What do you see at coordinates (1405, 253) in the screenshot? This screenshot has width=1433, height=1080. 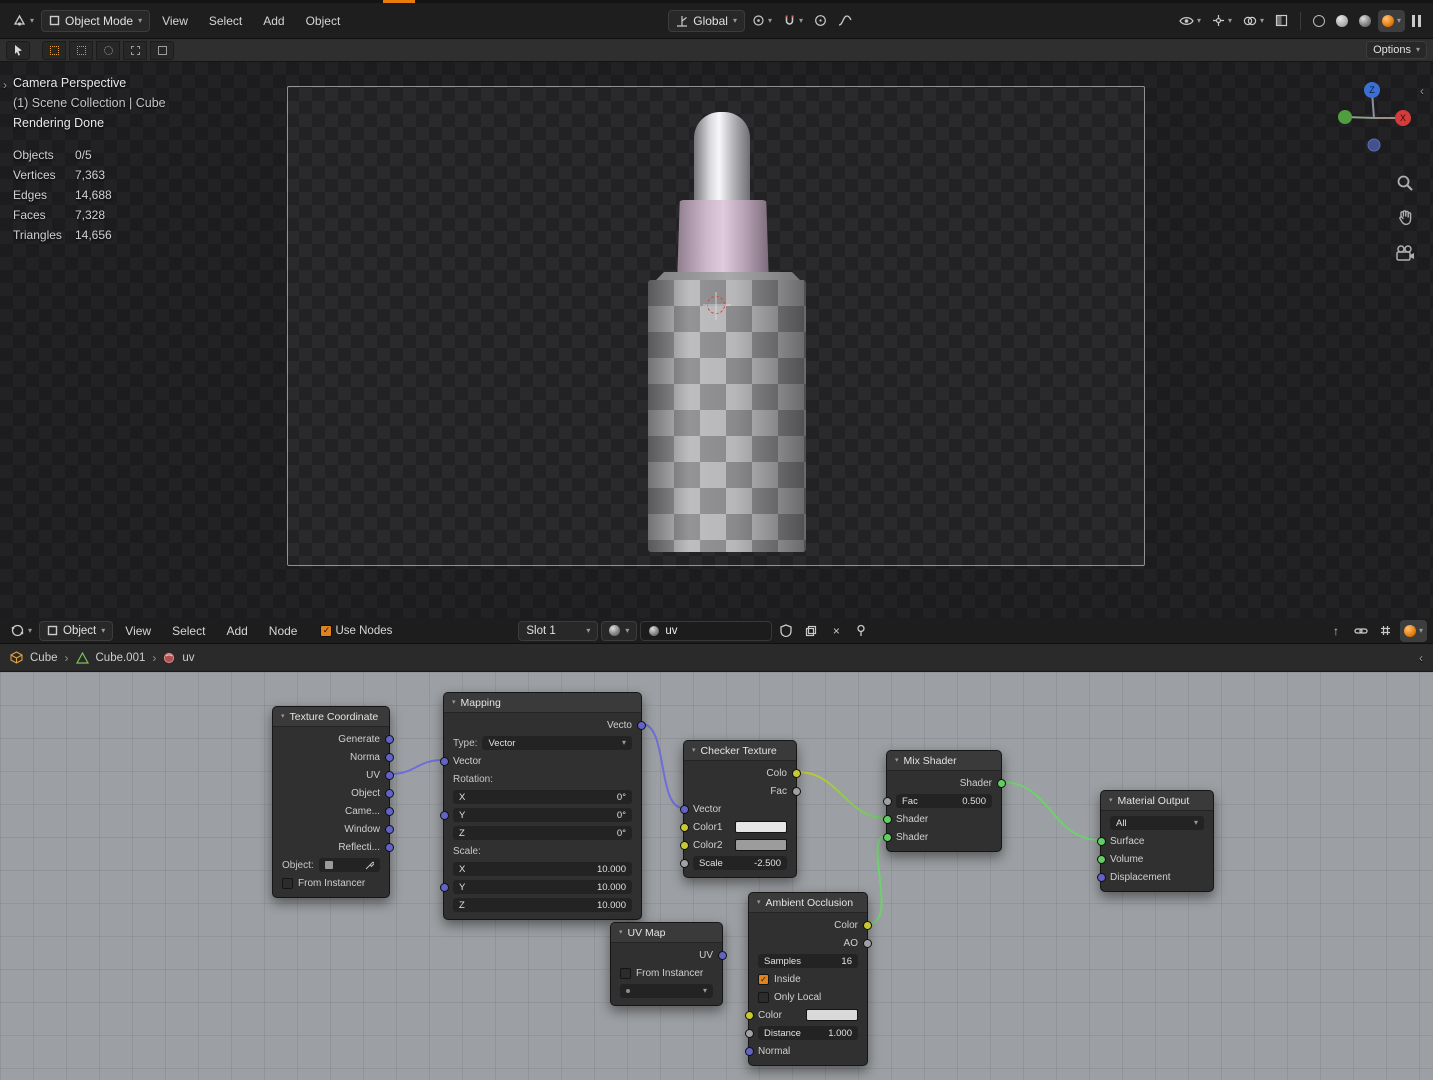 I see `camera-view-button` at bounding box center [1405, 253].